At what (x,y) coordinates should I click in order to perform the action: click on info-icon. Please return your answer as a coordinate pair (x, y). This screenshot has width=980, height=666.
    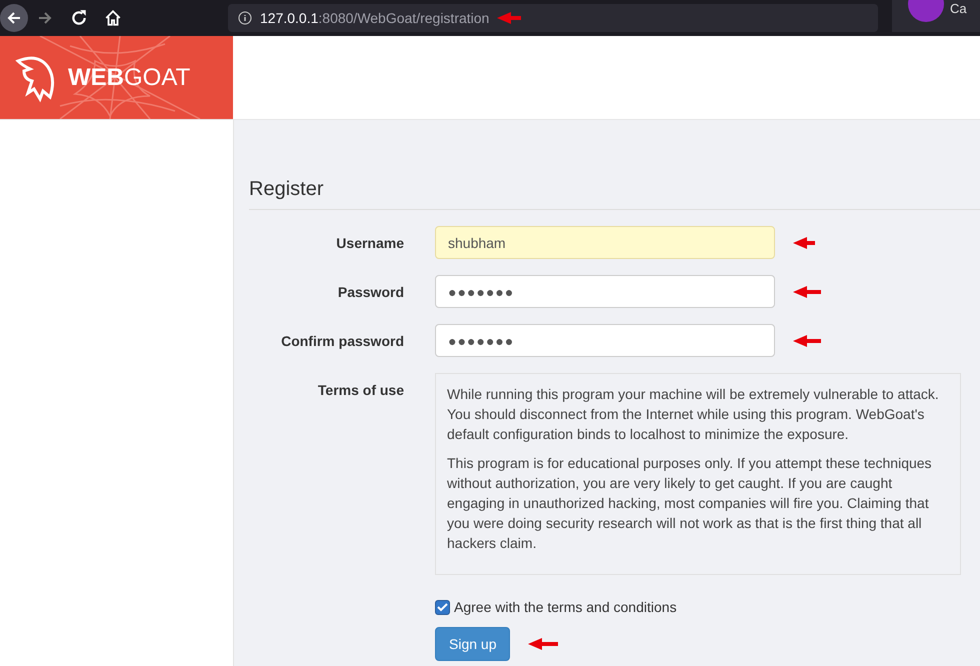
    Looking at the image, I should click on (245, 18).